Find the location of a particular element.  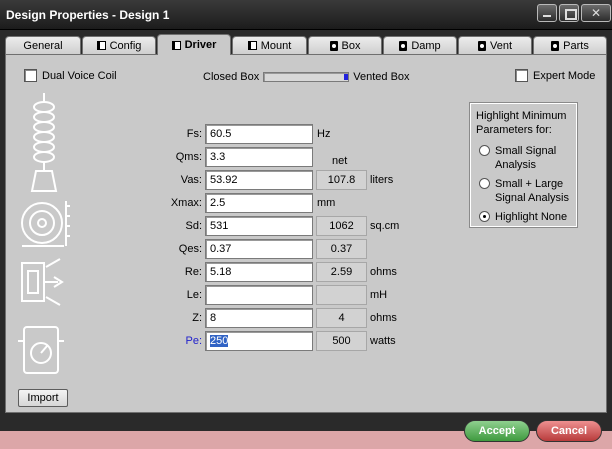

tab-general: General is located at coordinates (43, 45).